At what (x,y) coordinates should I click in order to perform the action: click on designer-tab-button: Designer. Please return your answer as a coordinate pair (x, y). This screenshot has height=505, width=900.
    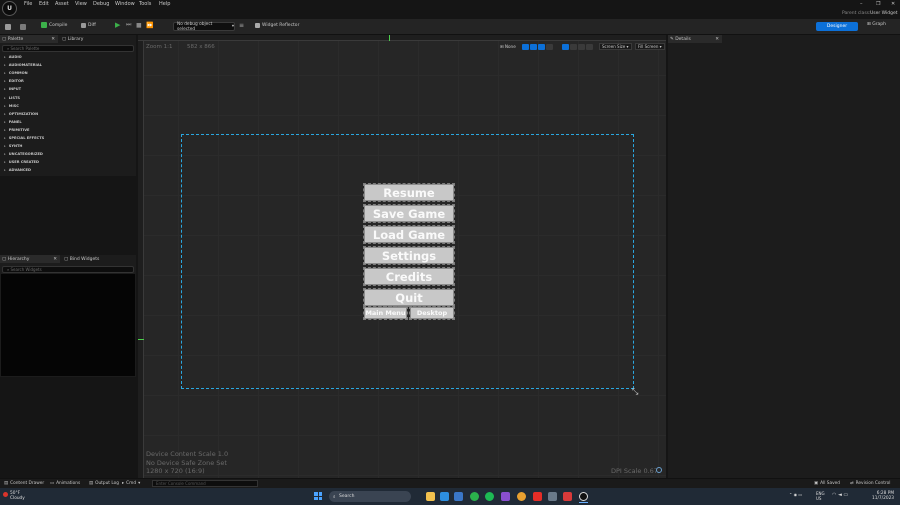
    Looking at the image, I should click on (837, 26).